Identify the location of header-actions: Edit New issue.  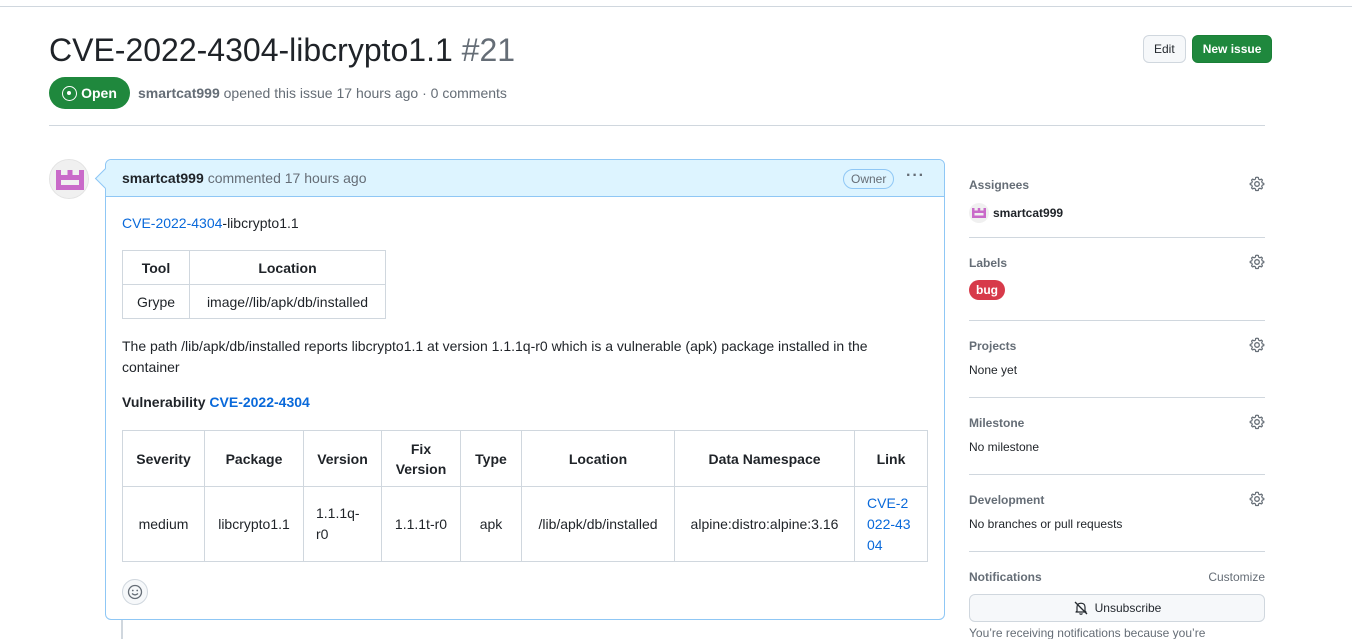
(1208, 49).